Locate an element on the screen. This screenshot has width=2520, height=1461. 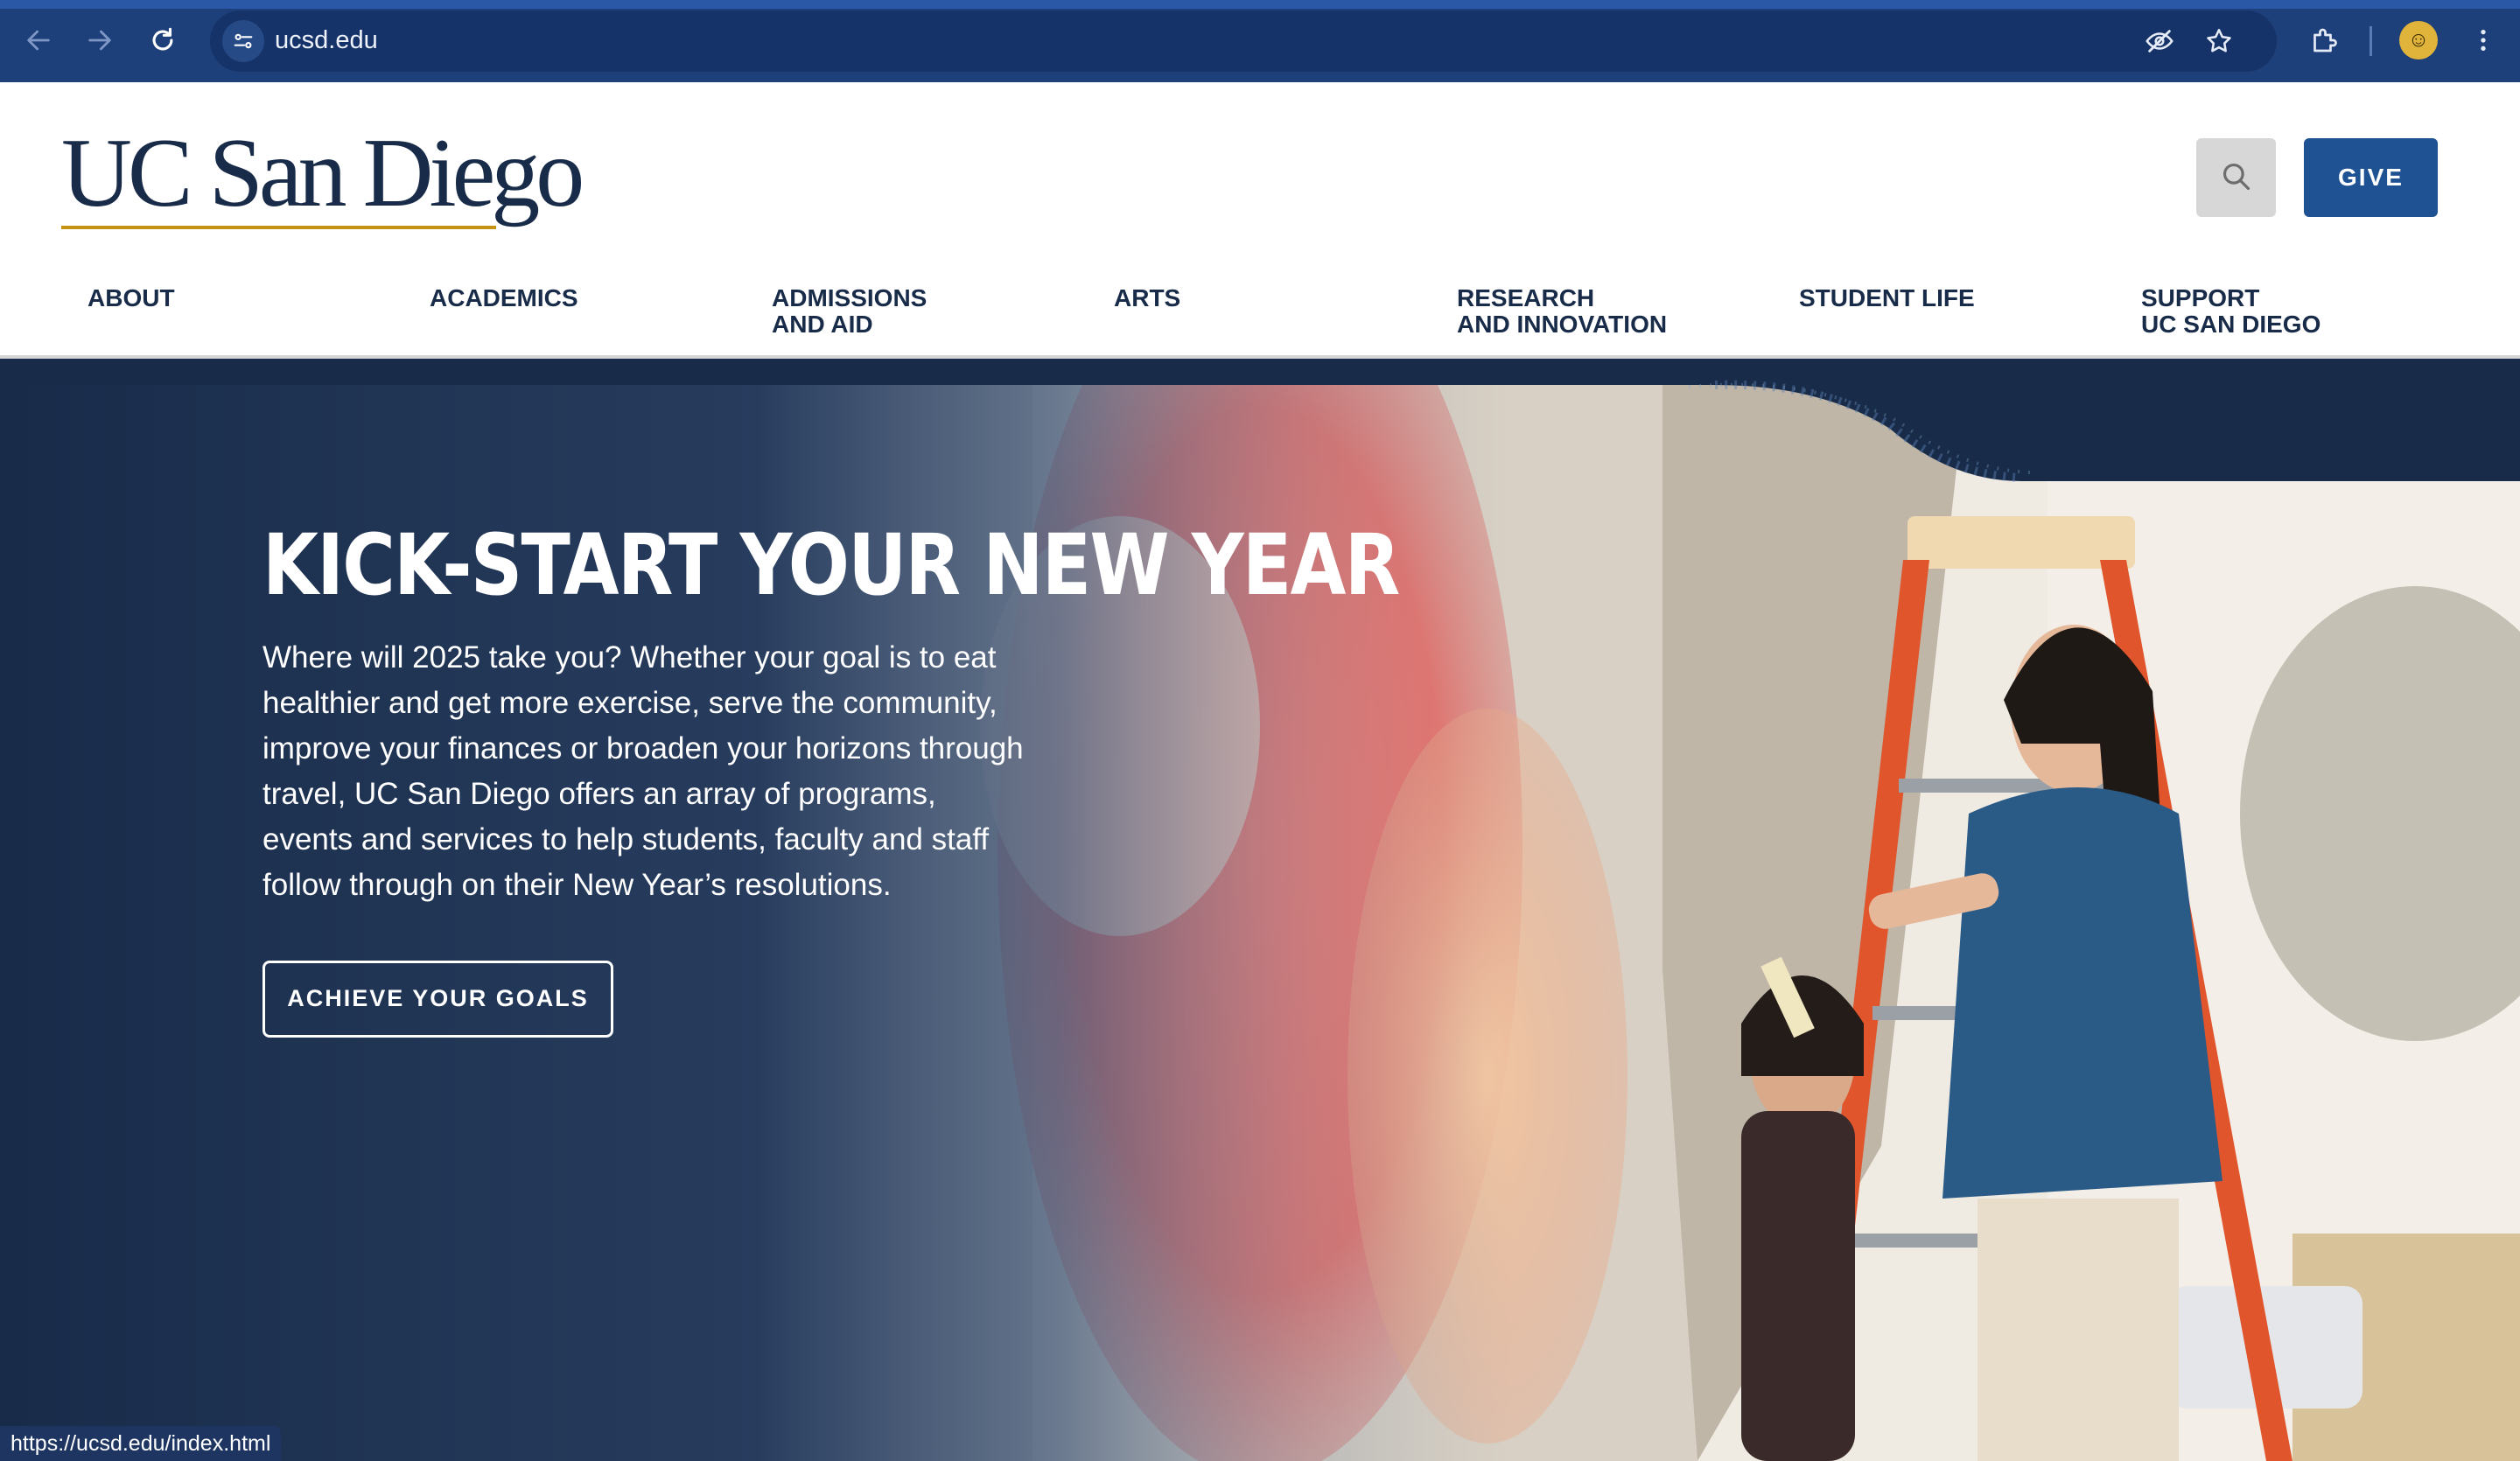
reload-icon is located at coordinates (163, 40).